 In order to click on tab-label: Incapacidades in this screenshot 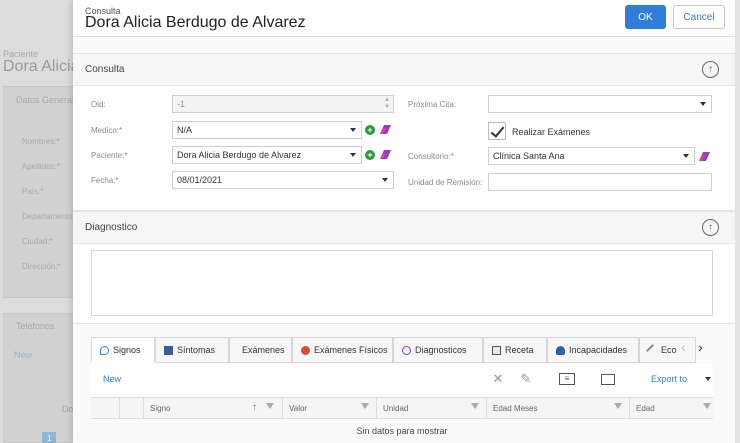, I will do `click(598, 350)`.